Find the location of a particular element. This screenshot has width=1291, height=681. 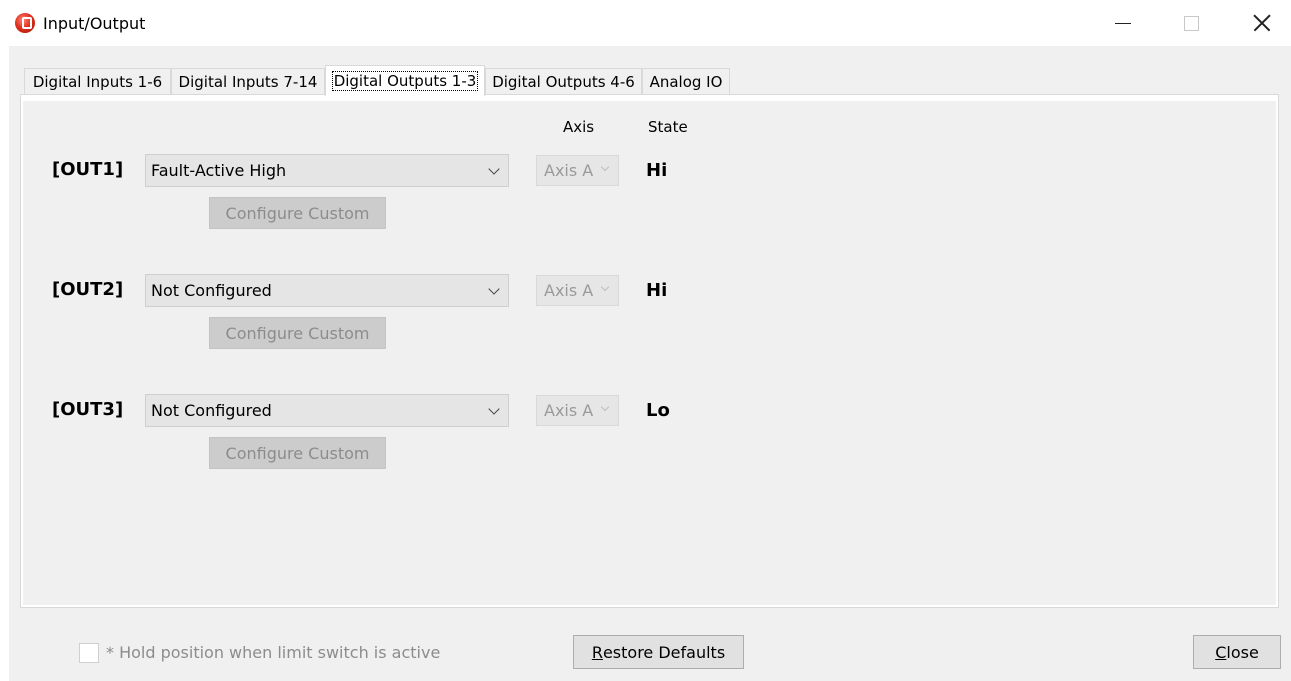

tab-digital-inputs-7-14: Digital Inputs 7-14 is located at coordinates (248, 81).